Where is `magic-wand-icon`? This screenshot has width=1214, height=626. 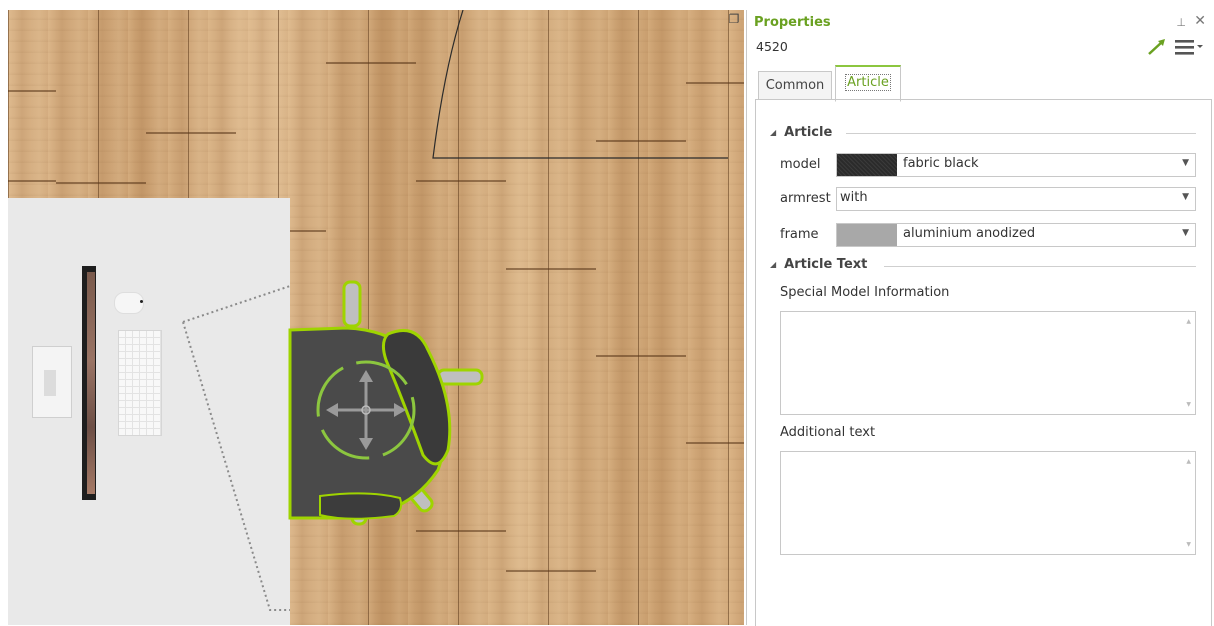 magic-wand-icon is located at coordinates (1157, 47).